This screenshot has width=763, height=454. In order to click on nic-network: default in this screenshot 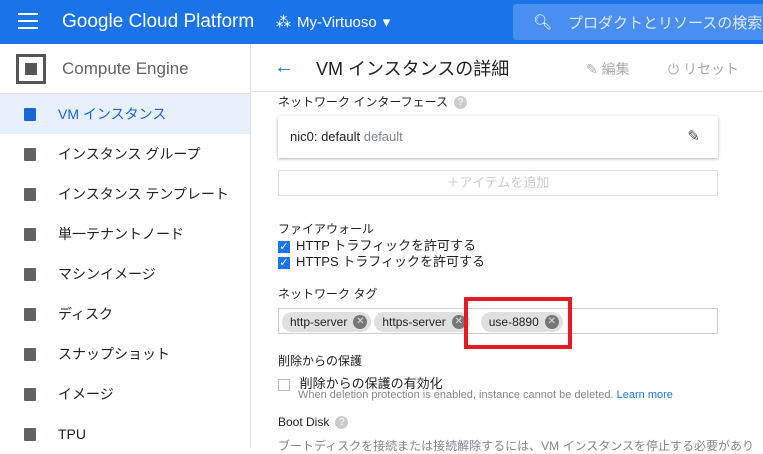, I will do `click(383, 136)`.